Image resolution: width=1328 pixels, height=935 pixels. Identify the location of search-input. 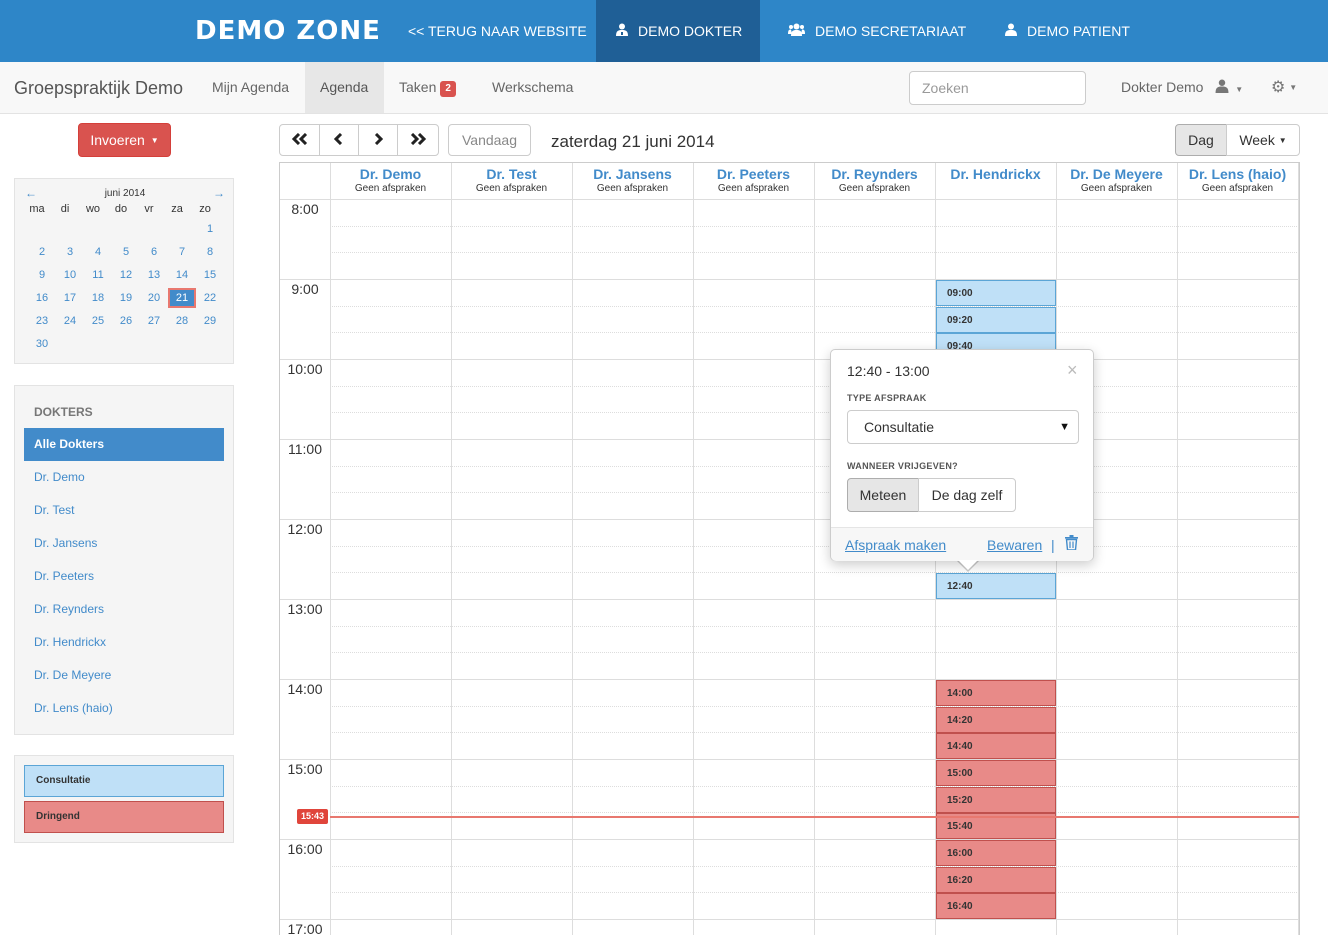
(997, 88).